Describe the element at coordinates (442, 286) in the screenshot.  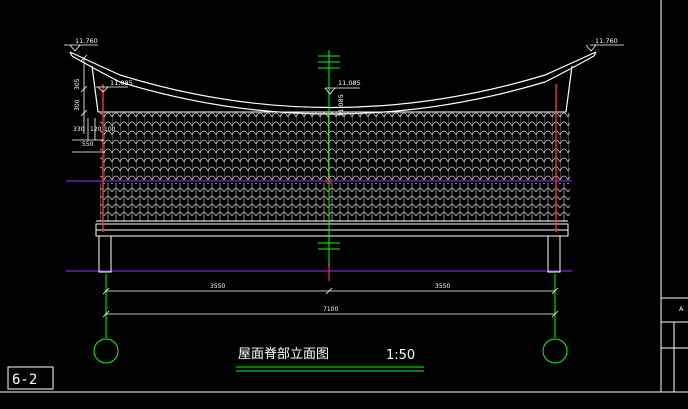
I see `dim-right-half: 3550` at that location.